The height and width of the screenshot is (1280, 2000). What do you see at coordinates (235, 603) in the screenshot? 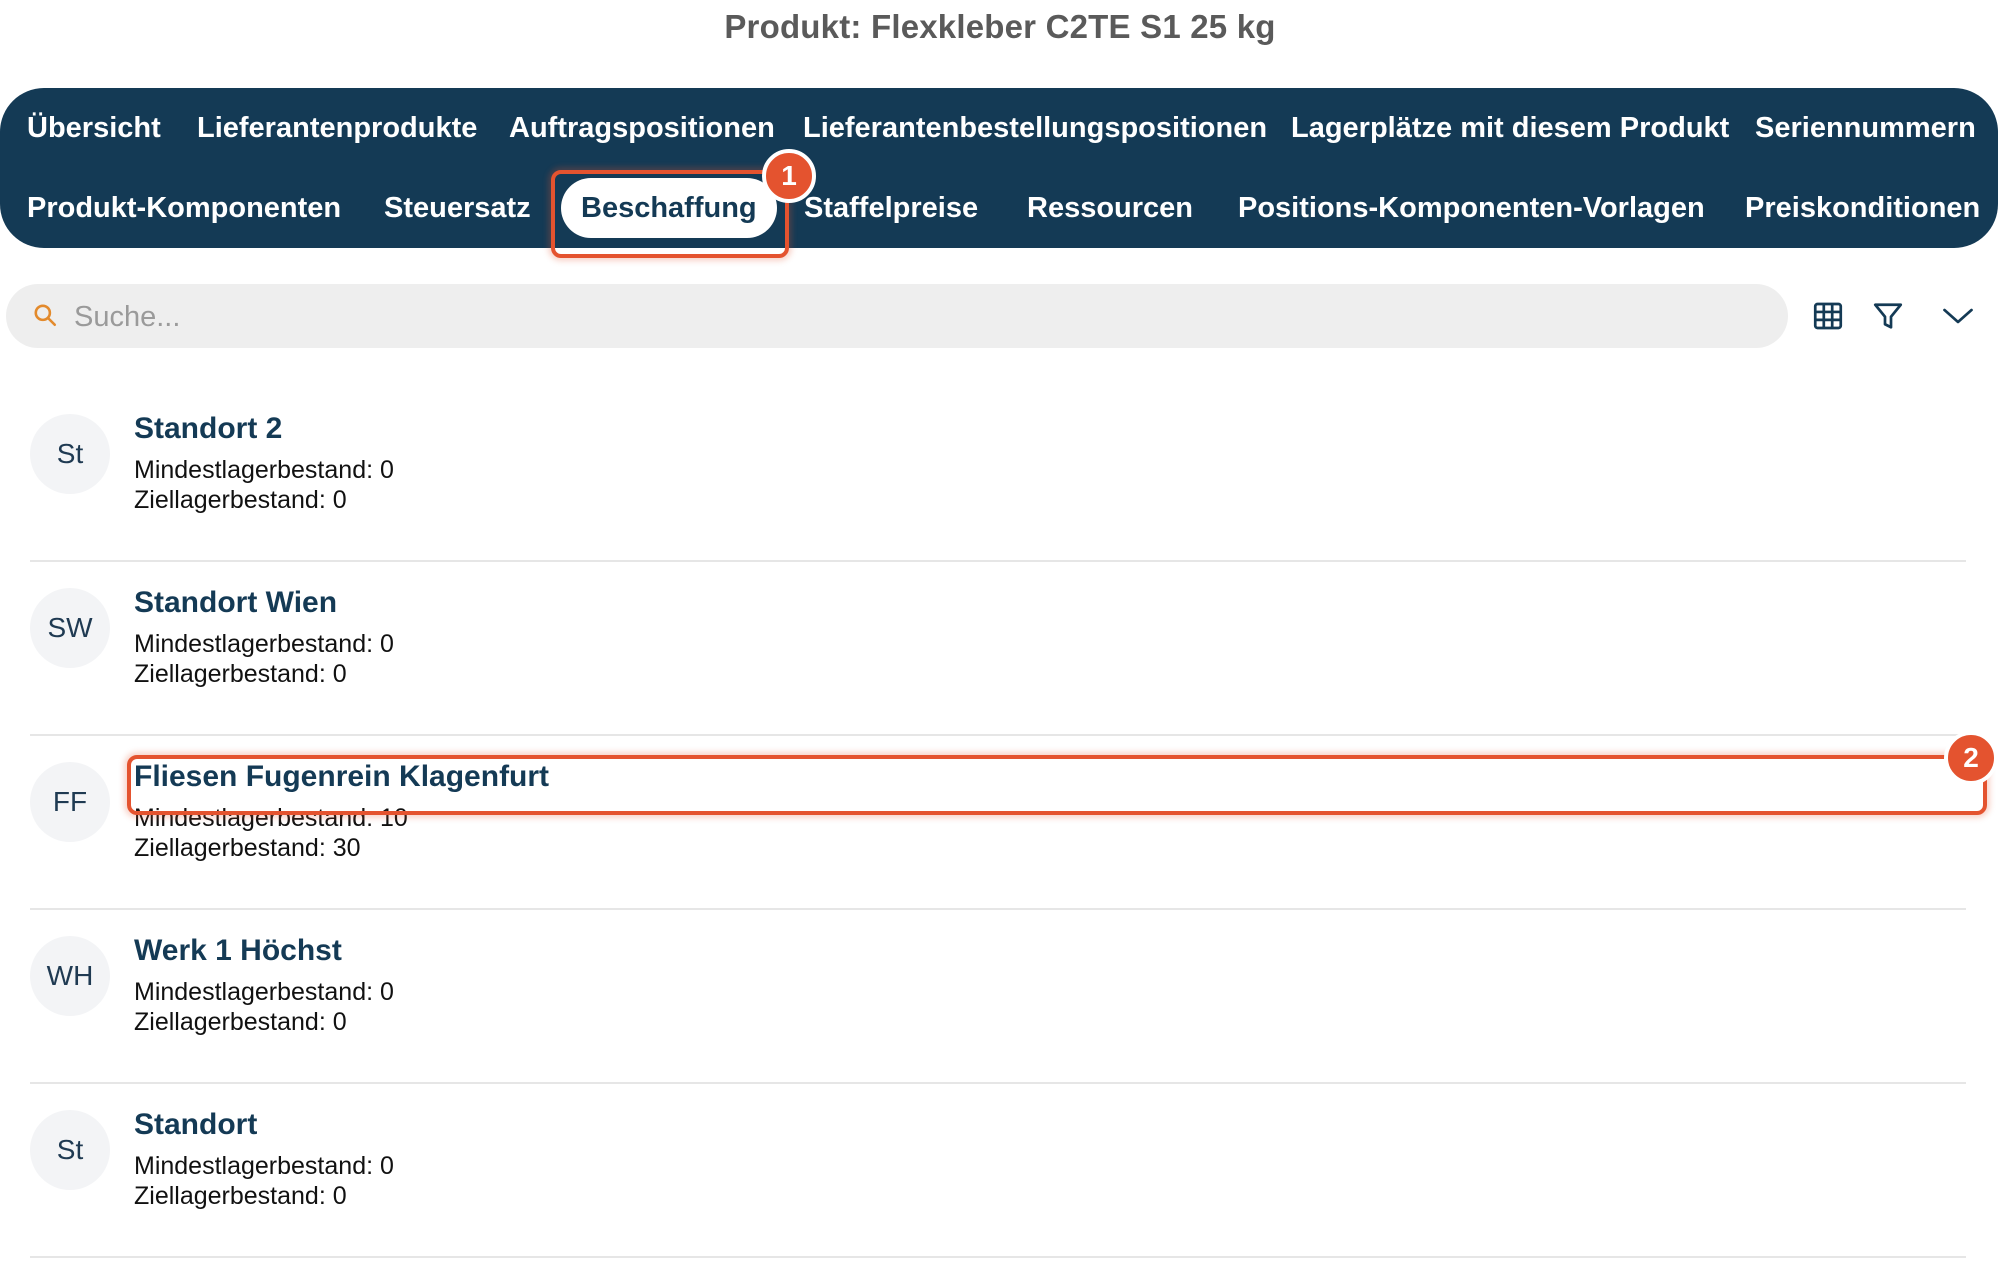
I see `list-item-title: Standort Wien` at bounding box center [235, 603].